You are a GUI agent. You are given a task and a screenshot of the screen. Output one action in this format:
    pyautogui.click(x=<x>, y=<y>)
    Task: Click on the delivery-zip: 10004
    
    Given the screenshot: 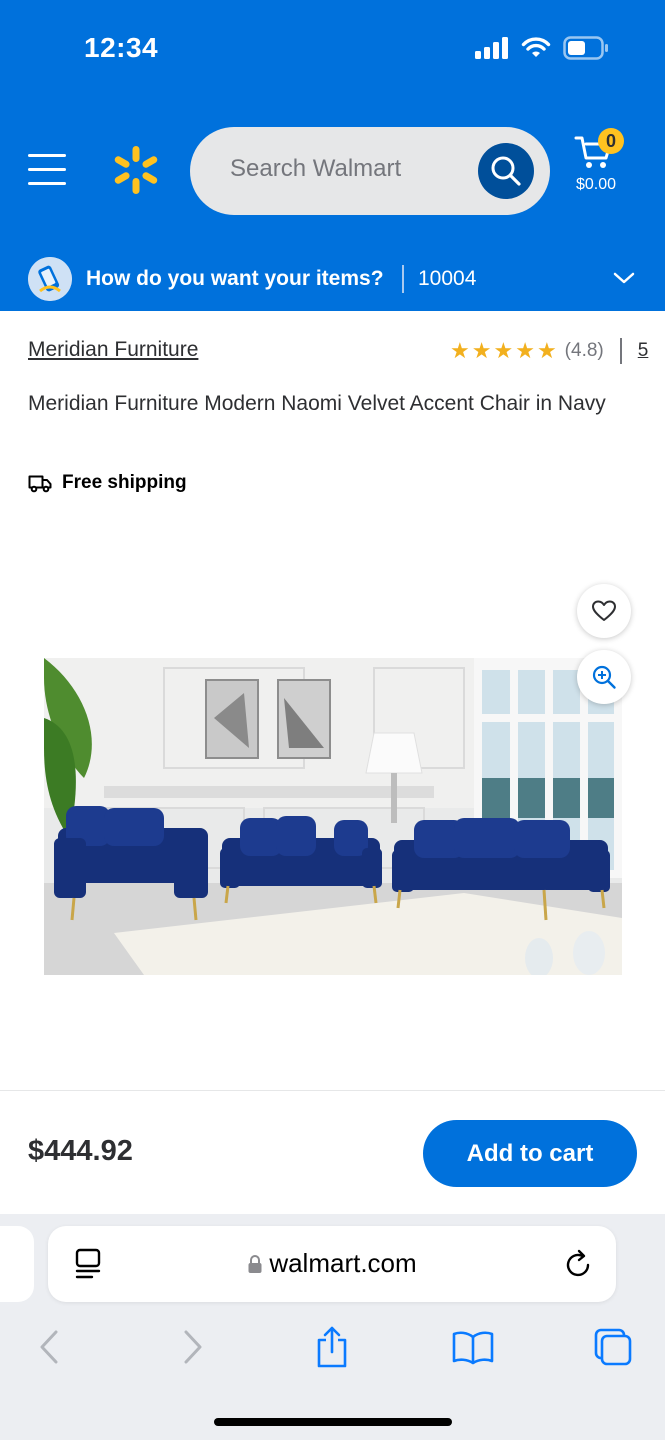 What is the action you would take?
    pyautogui.click(x=447, y=278)
    